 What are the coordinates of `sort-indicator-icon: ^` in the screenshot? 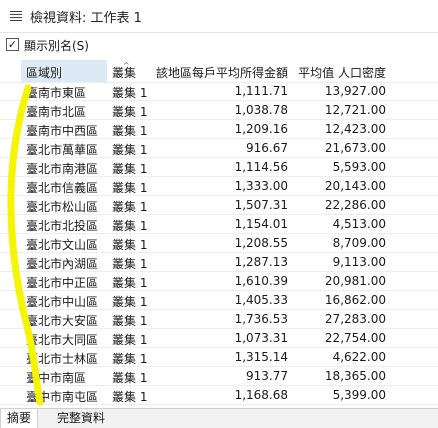 It's located at (126, 65).